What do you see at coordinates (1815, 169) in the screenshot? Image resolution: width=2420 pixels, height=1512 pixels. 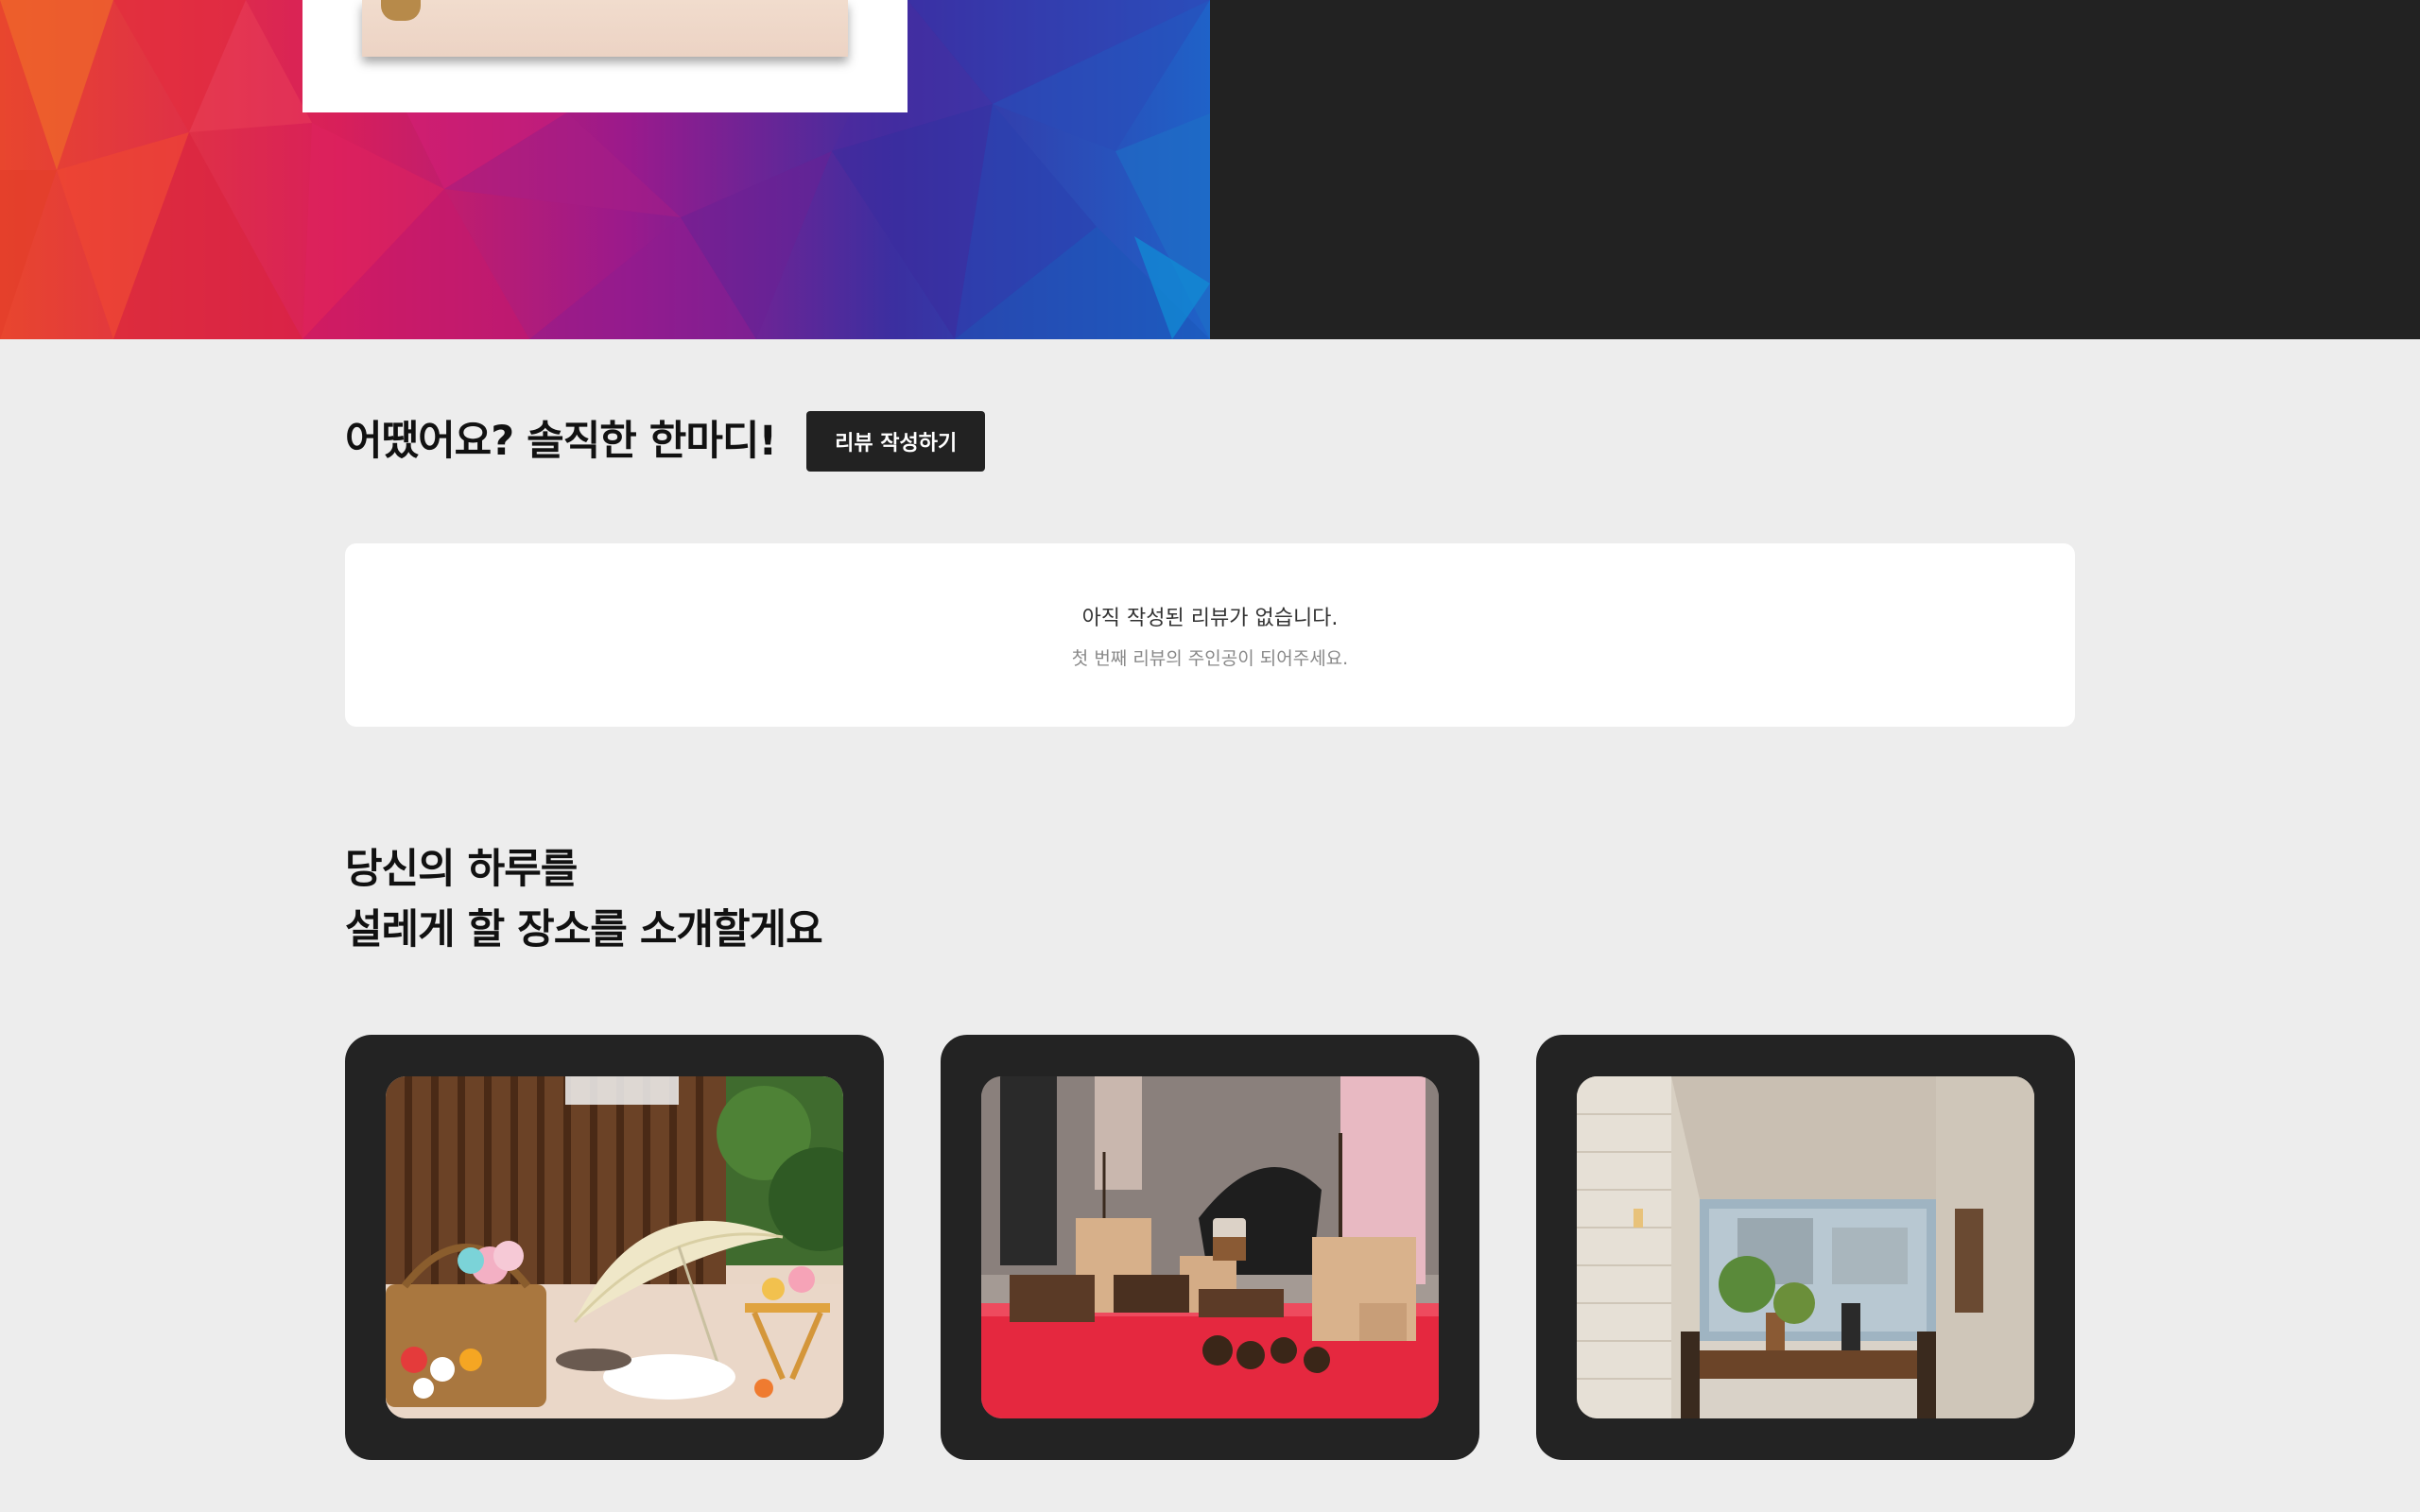 I see `hero-dark-panel` at bounding box center [1815, 169].